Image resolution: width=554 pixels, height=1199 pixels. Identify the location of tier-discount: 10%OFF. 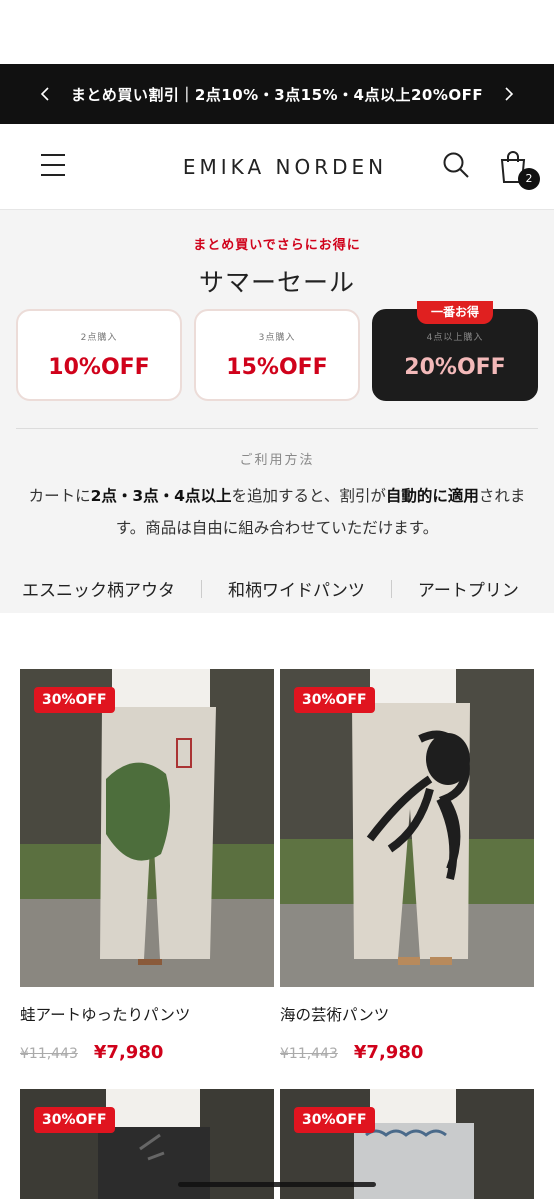
(99, 367).